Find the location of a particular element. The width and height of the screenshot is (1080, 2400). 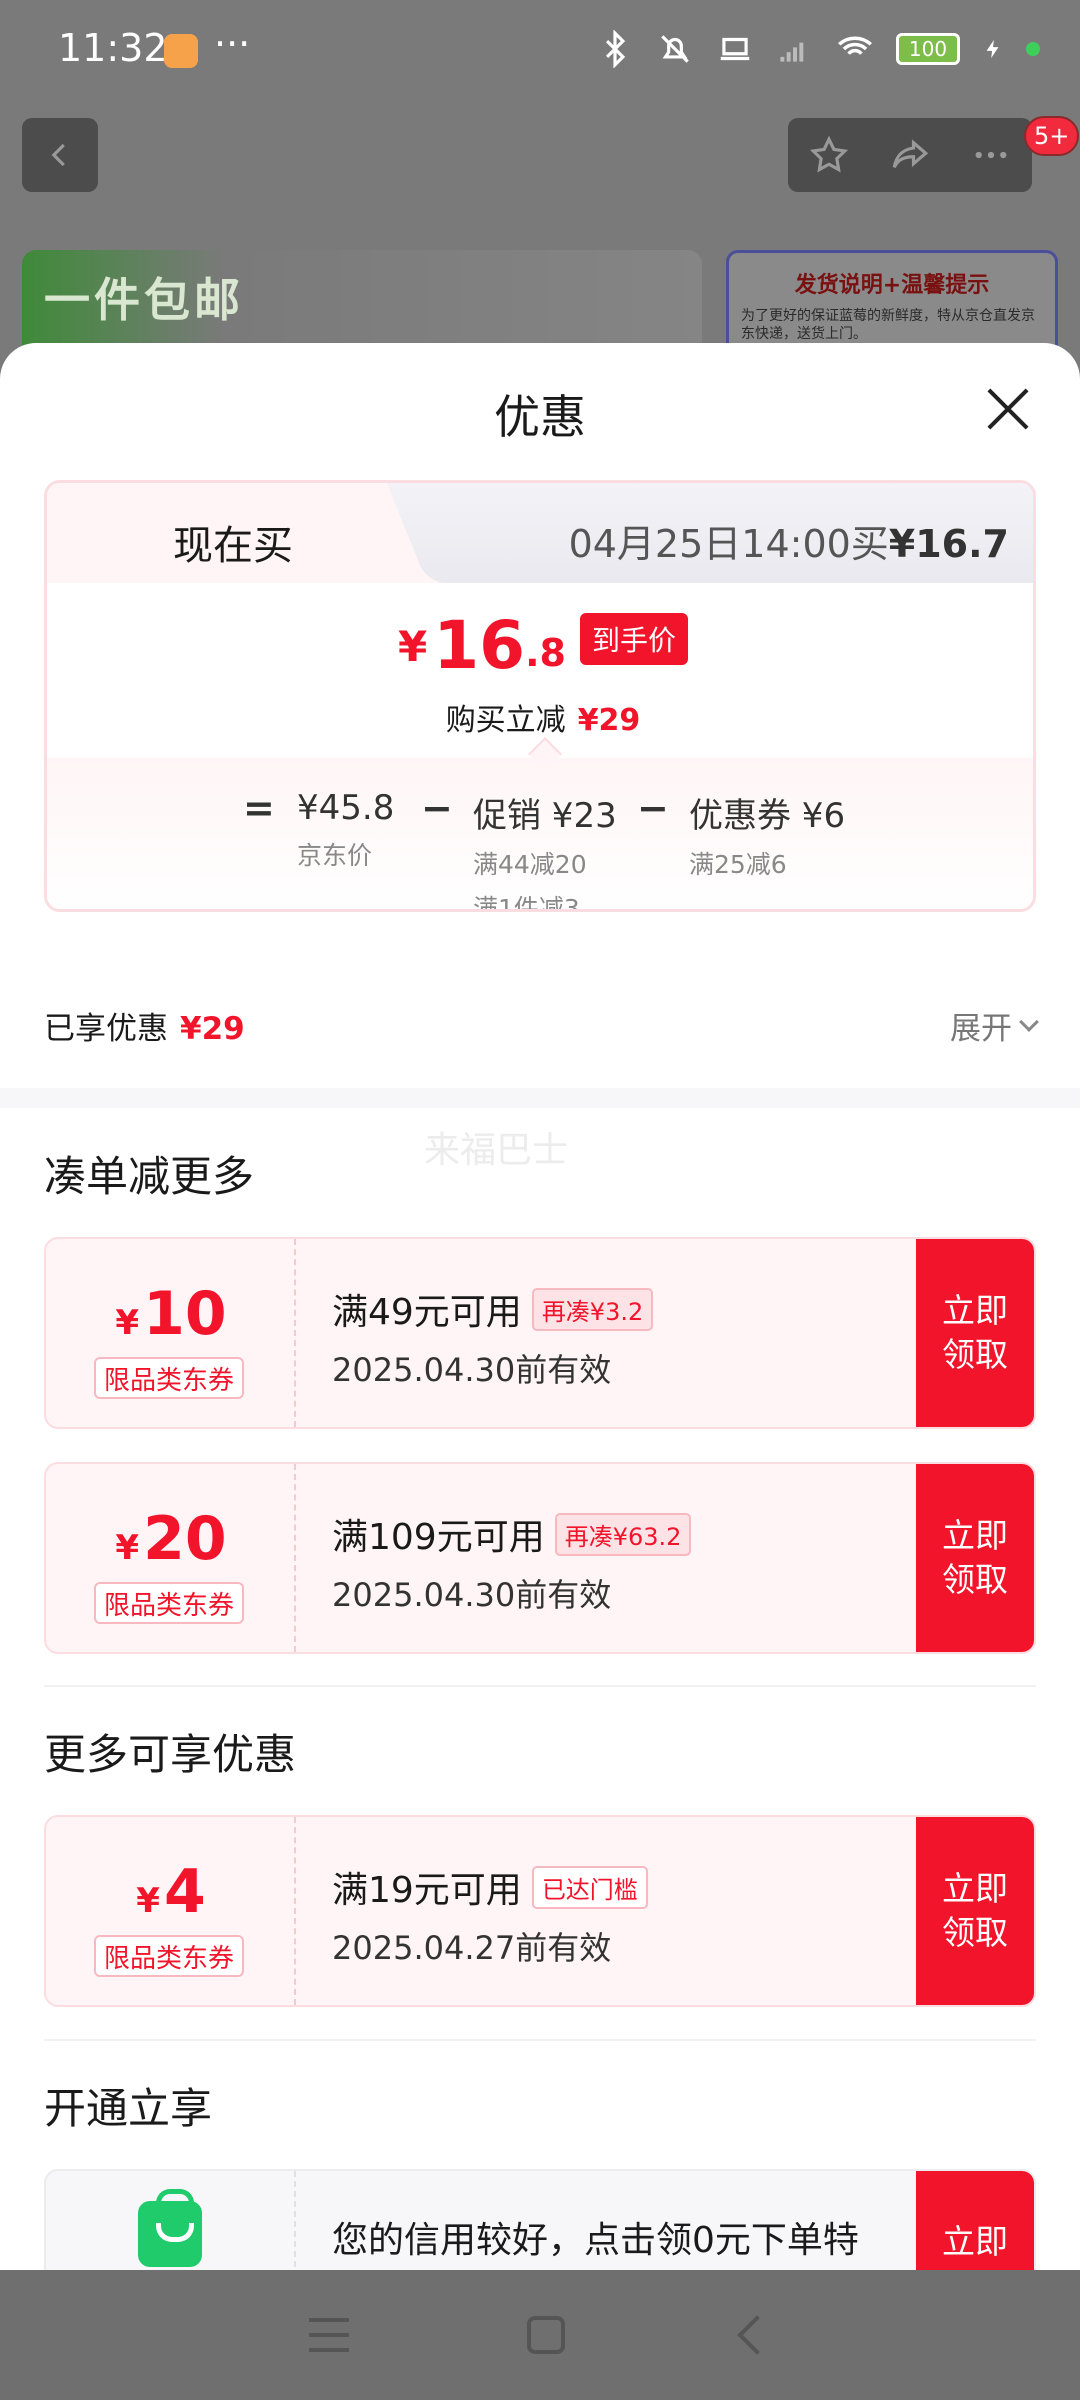

shopping-bag-icon is located at coordinates (170, 2228).